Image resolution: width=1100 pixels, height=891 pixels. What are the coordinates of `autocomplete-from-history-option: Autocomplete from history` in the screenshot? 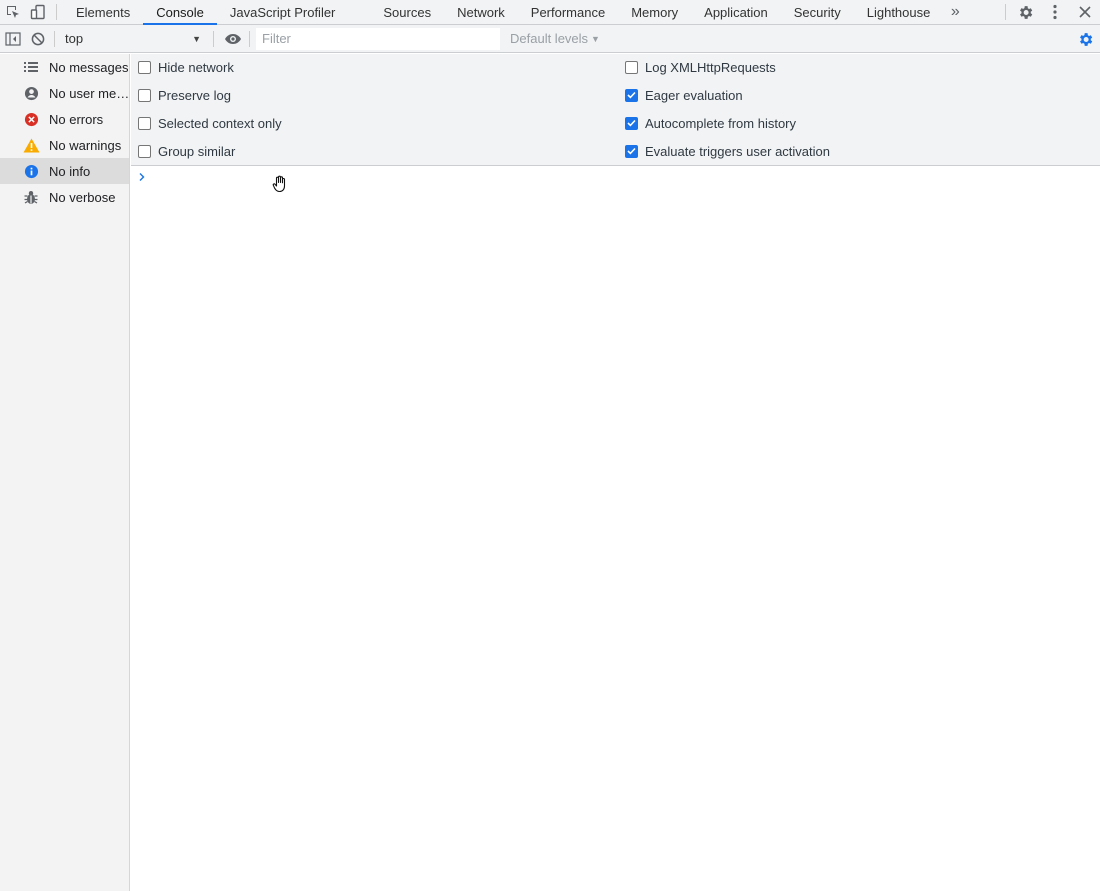 It's located at (710, 123).